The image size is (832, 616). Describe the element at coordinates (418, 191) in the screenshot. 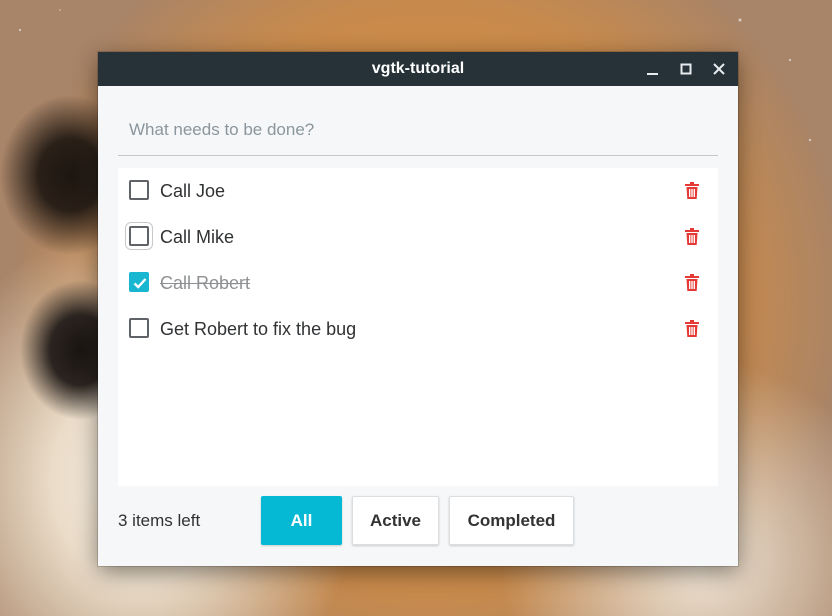

I see `todo-item: Call Joe` at that location.